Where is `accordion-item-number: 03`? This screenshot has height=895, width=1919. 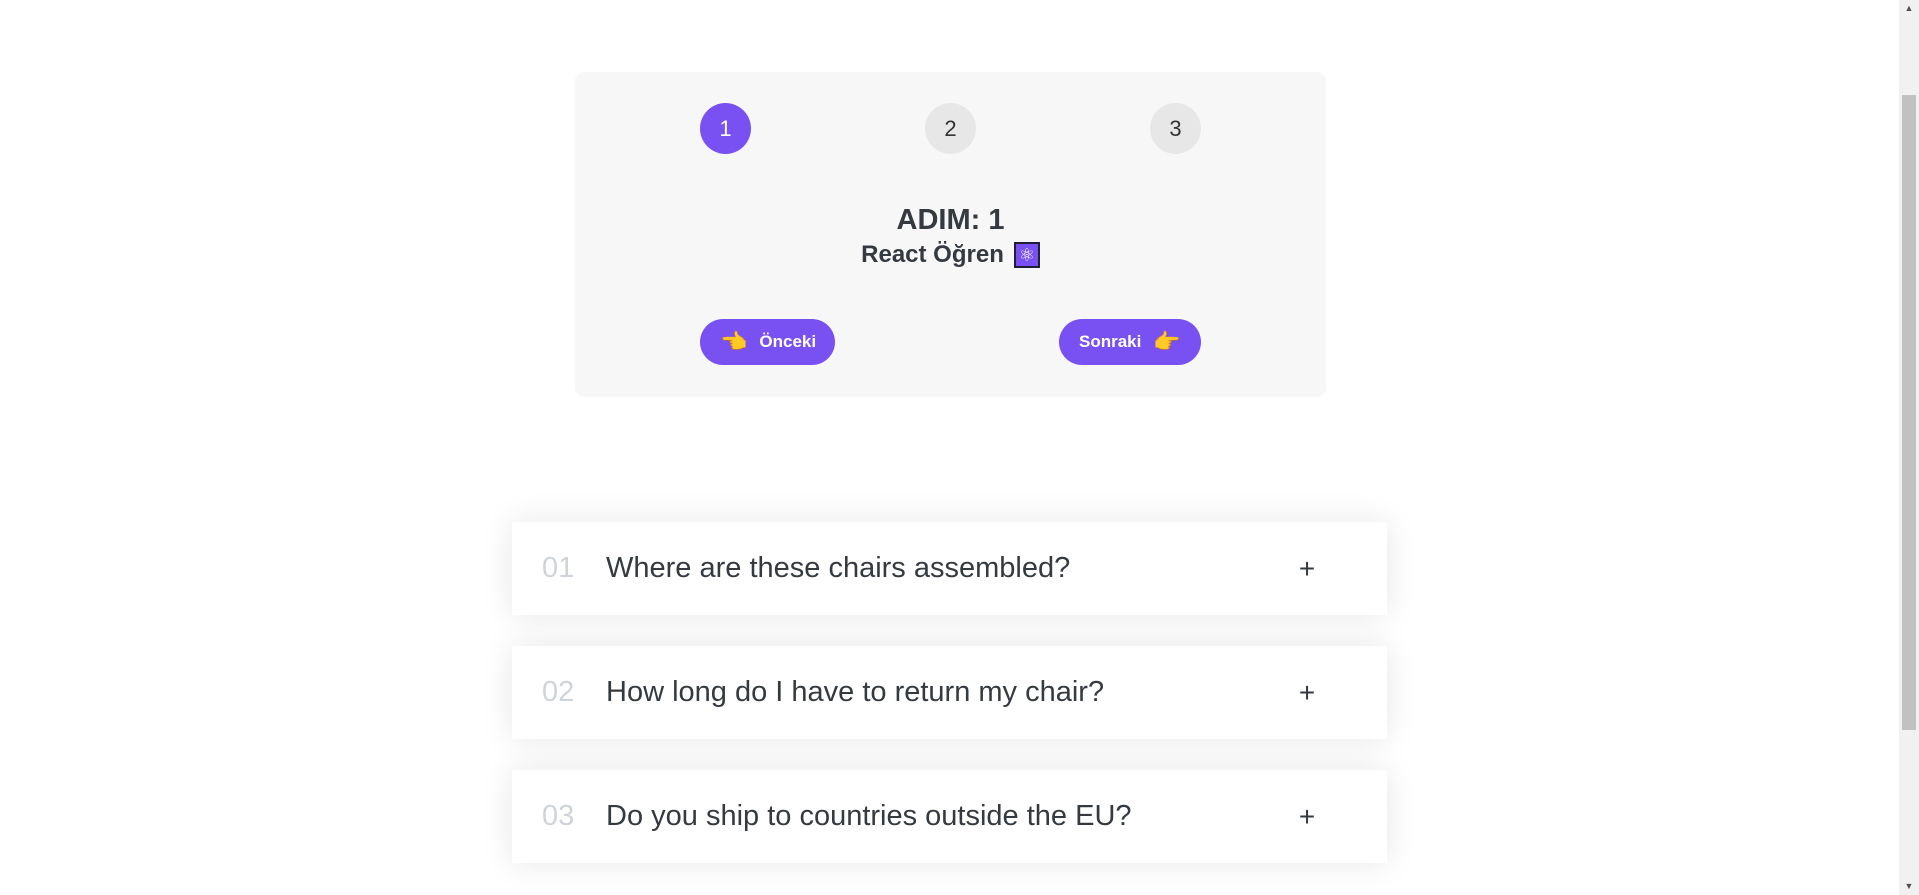
accordion-item-number: 03 is located at coordinates (558, 816).